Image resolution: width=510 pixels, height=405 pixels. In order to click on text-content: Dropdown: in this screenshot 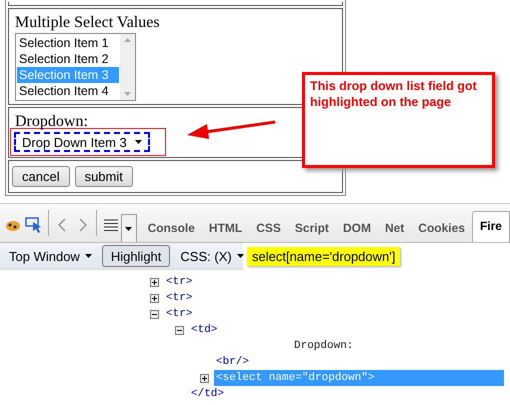, I will do `click(323, 346)`.